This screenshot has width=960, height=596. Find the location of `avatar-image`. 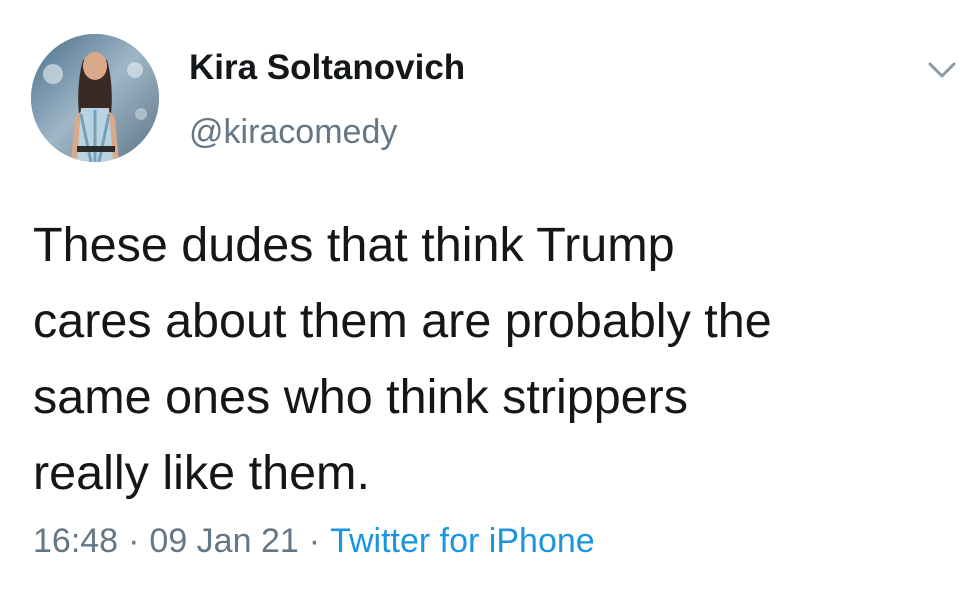

avatar-image is located at coordinates (95, 98).